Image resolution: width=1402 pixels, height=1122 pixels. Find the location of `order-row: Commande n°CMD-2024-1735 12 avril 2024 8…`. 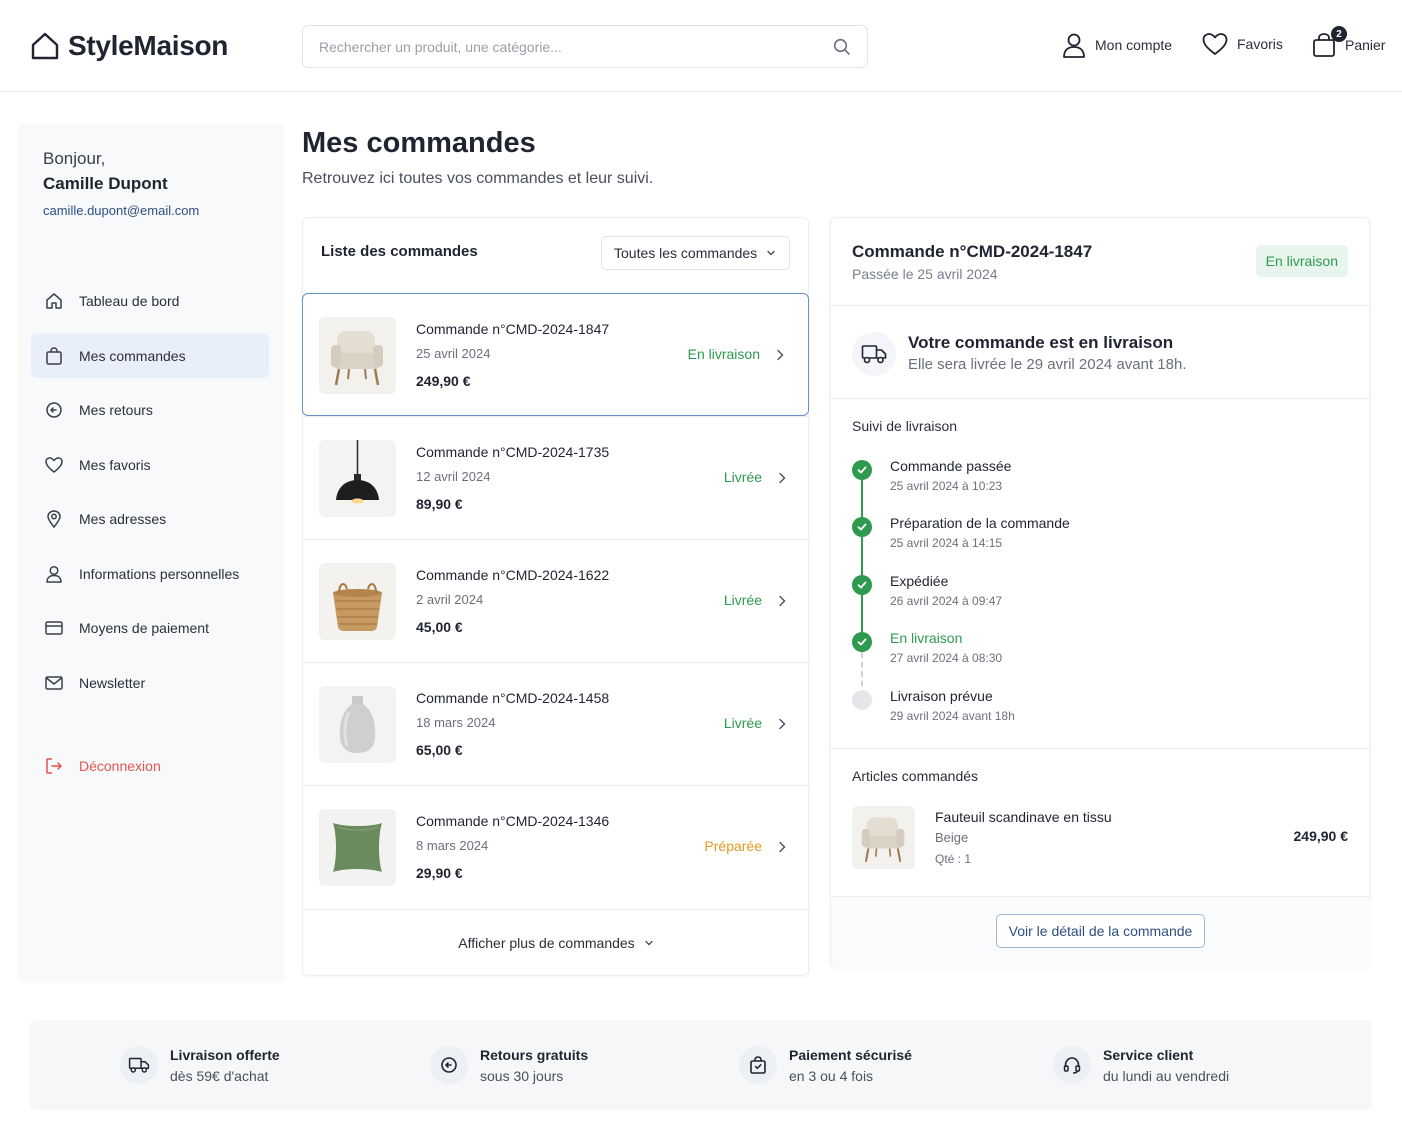

order-row: Commande n°CMD-2024-1735 12 avril 2024 8… is located at coordinates (556, 477).